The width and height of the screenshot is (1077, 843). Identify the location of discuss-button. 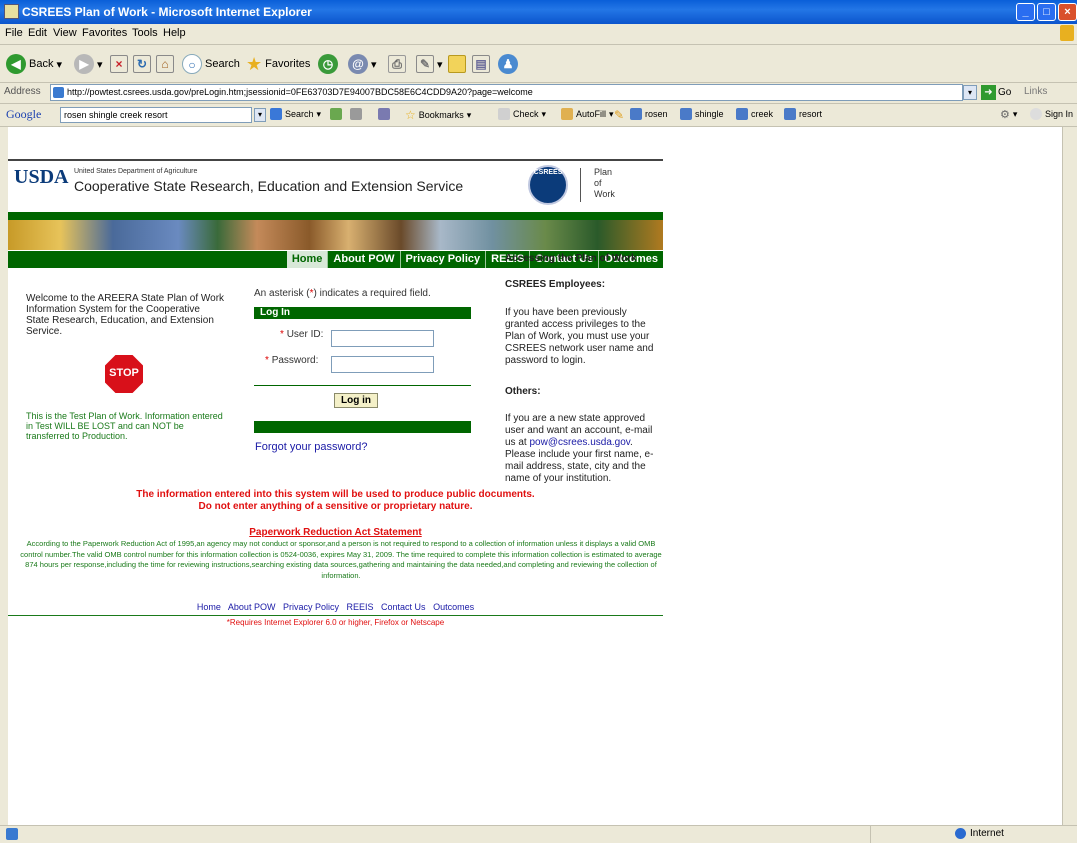
(457, 64).